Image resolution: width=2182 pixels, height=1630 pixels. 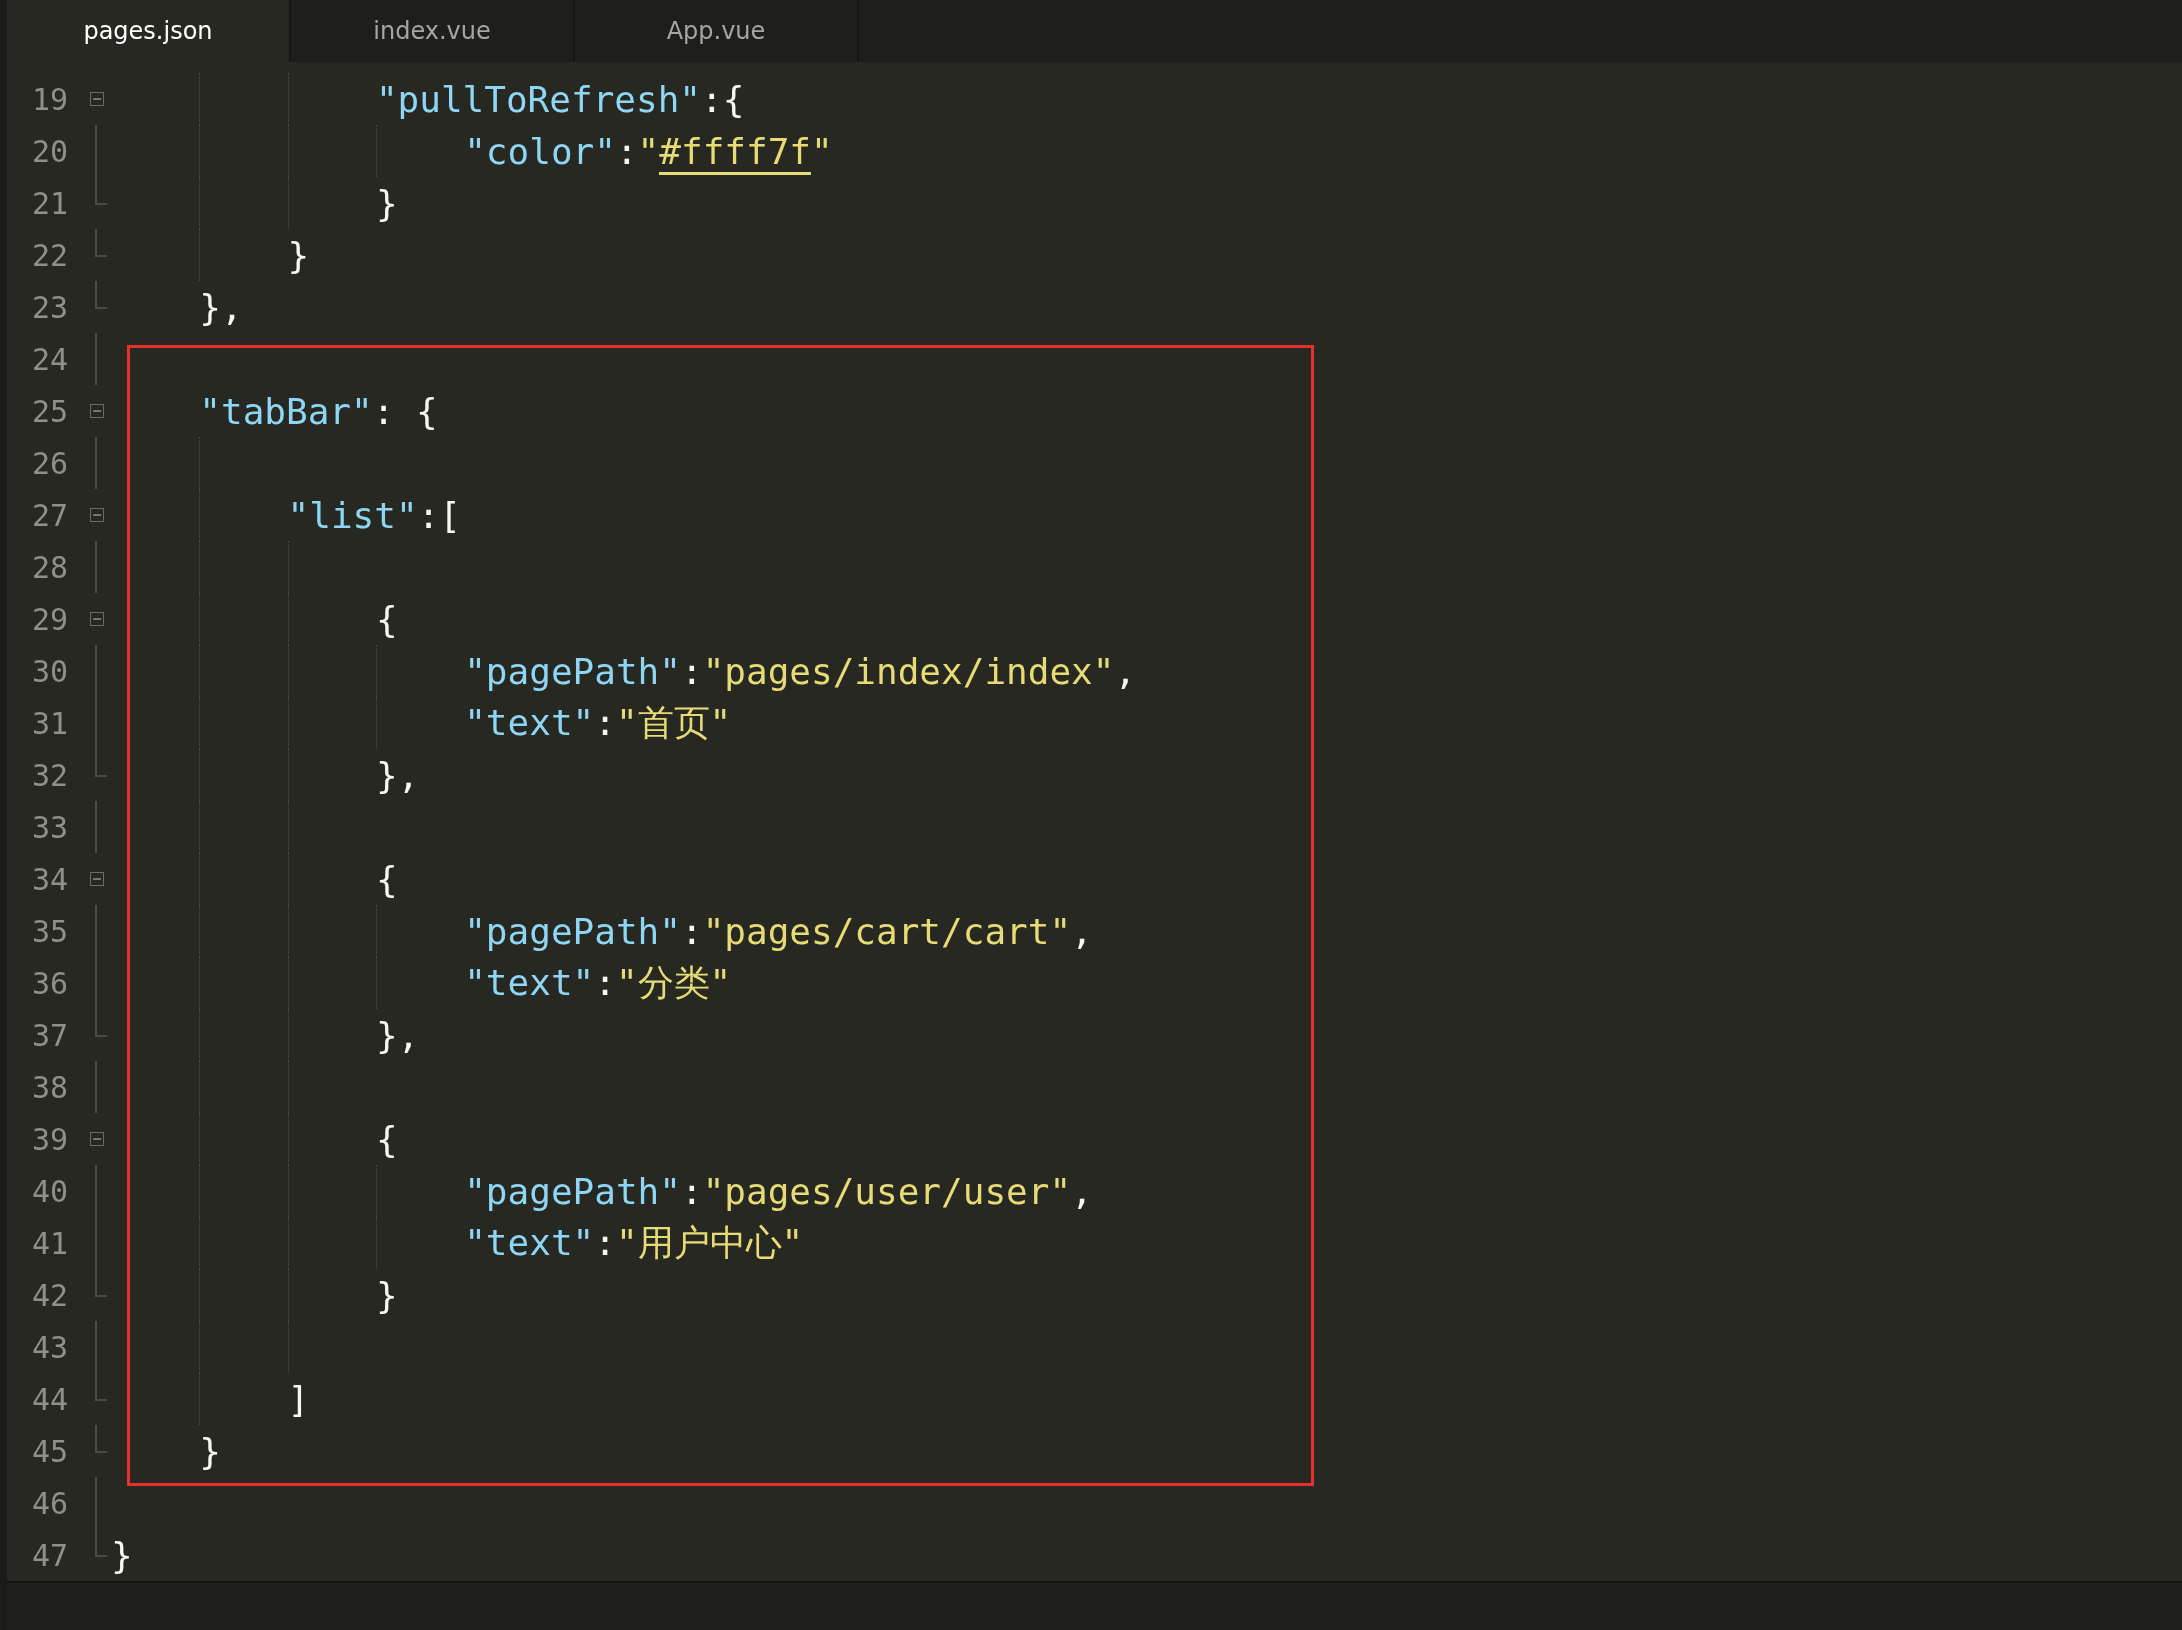 I want to click on line-number: 41, so click(x=49, y=1243).